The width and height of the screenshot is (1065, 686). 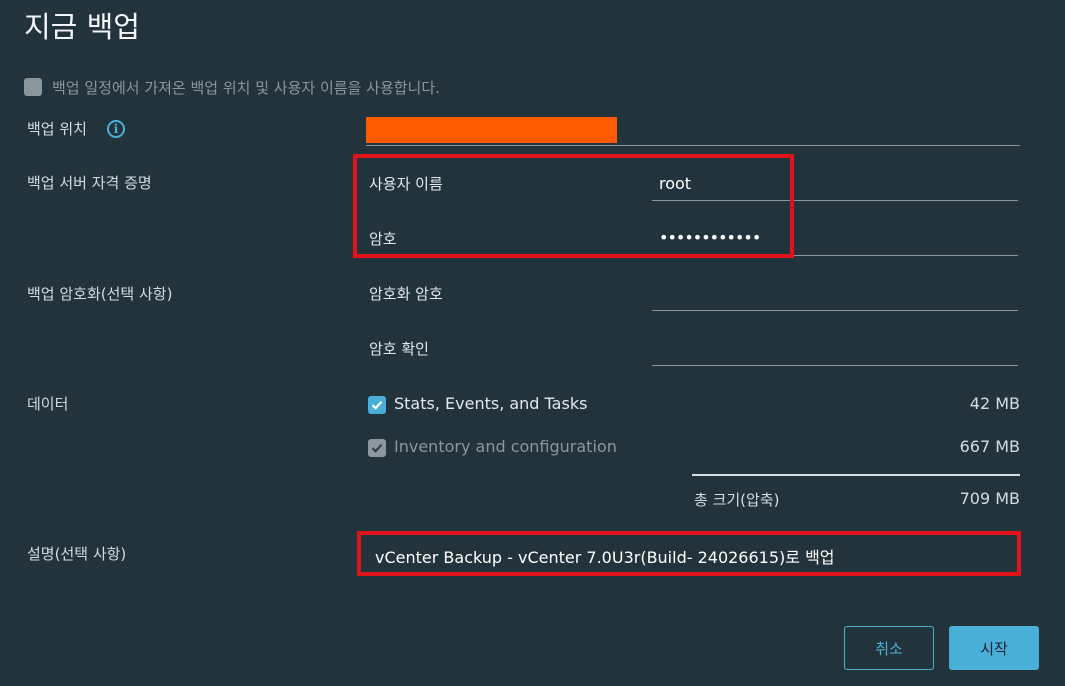 What do you see at coordinates (737, 500) in the screenshot?
I see `total-size-label: 총 크기(압축)` at bounding box center [737, 500].